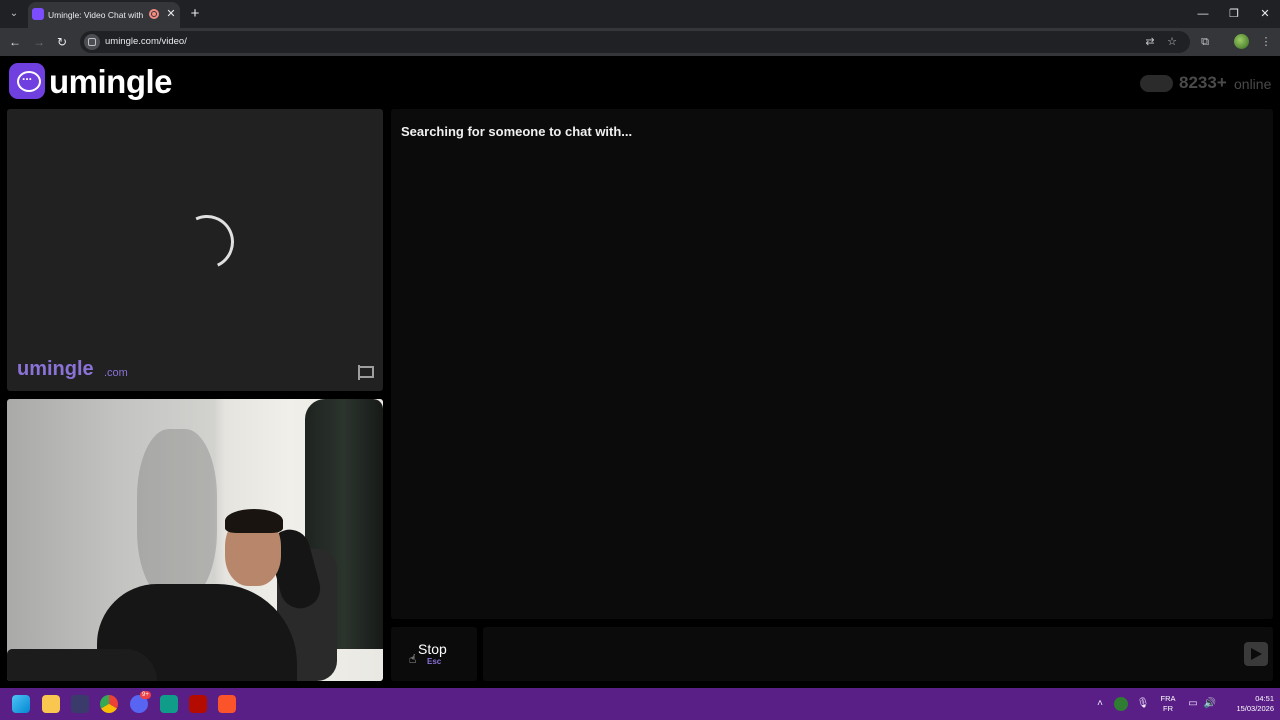 This screenshot has height=720, width=1280. What do you see at coordinates (434, 661) in the screenshot?
I see `stop-shortcut-hint: Esc` at bounding box center [434, 661].